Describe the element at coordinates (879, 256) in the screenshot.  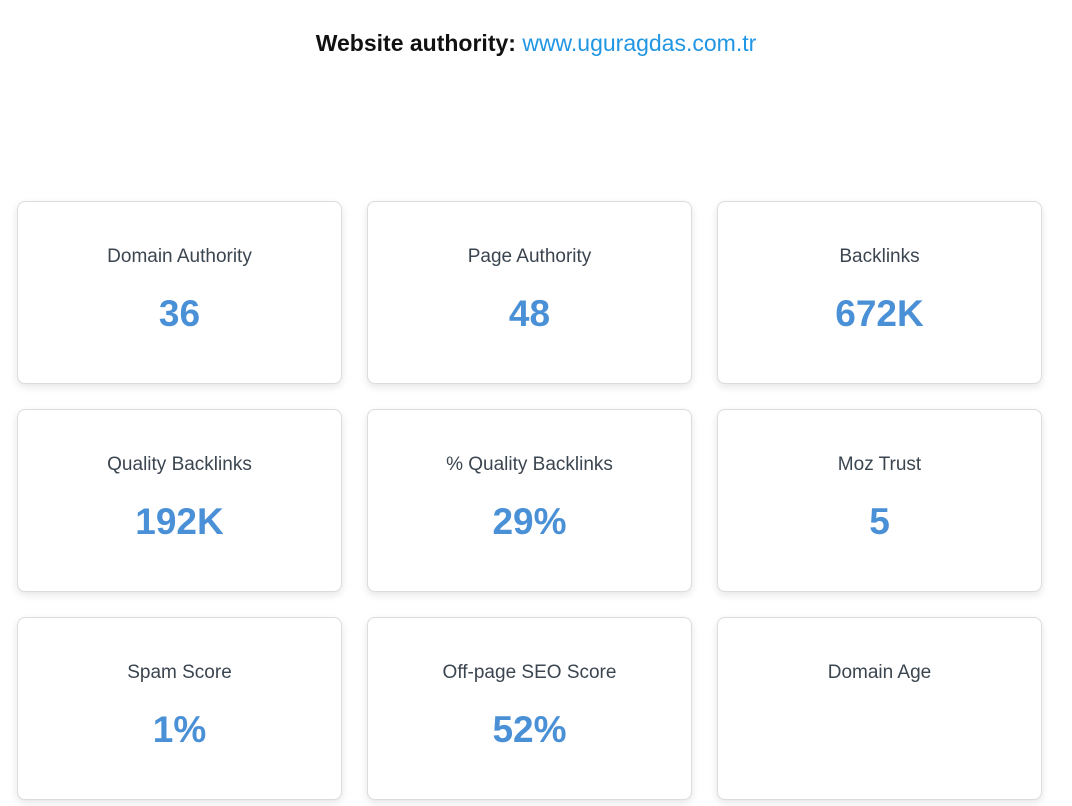
I see `metric-title: Backlinks` at that location.